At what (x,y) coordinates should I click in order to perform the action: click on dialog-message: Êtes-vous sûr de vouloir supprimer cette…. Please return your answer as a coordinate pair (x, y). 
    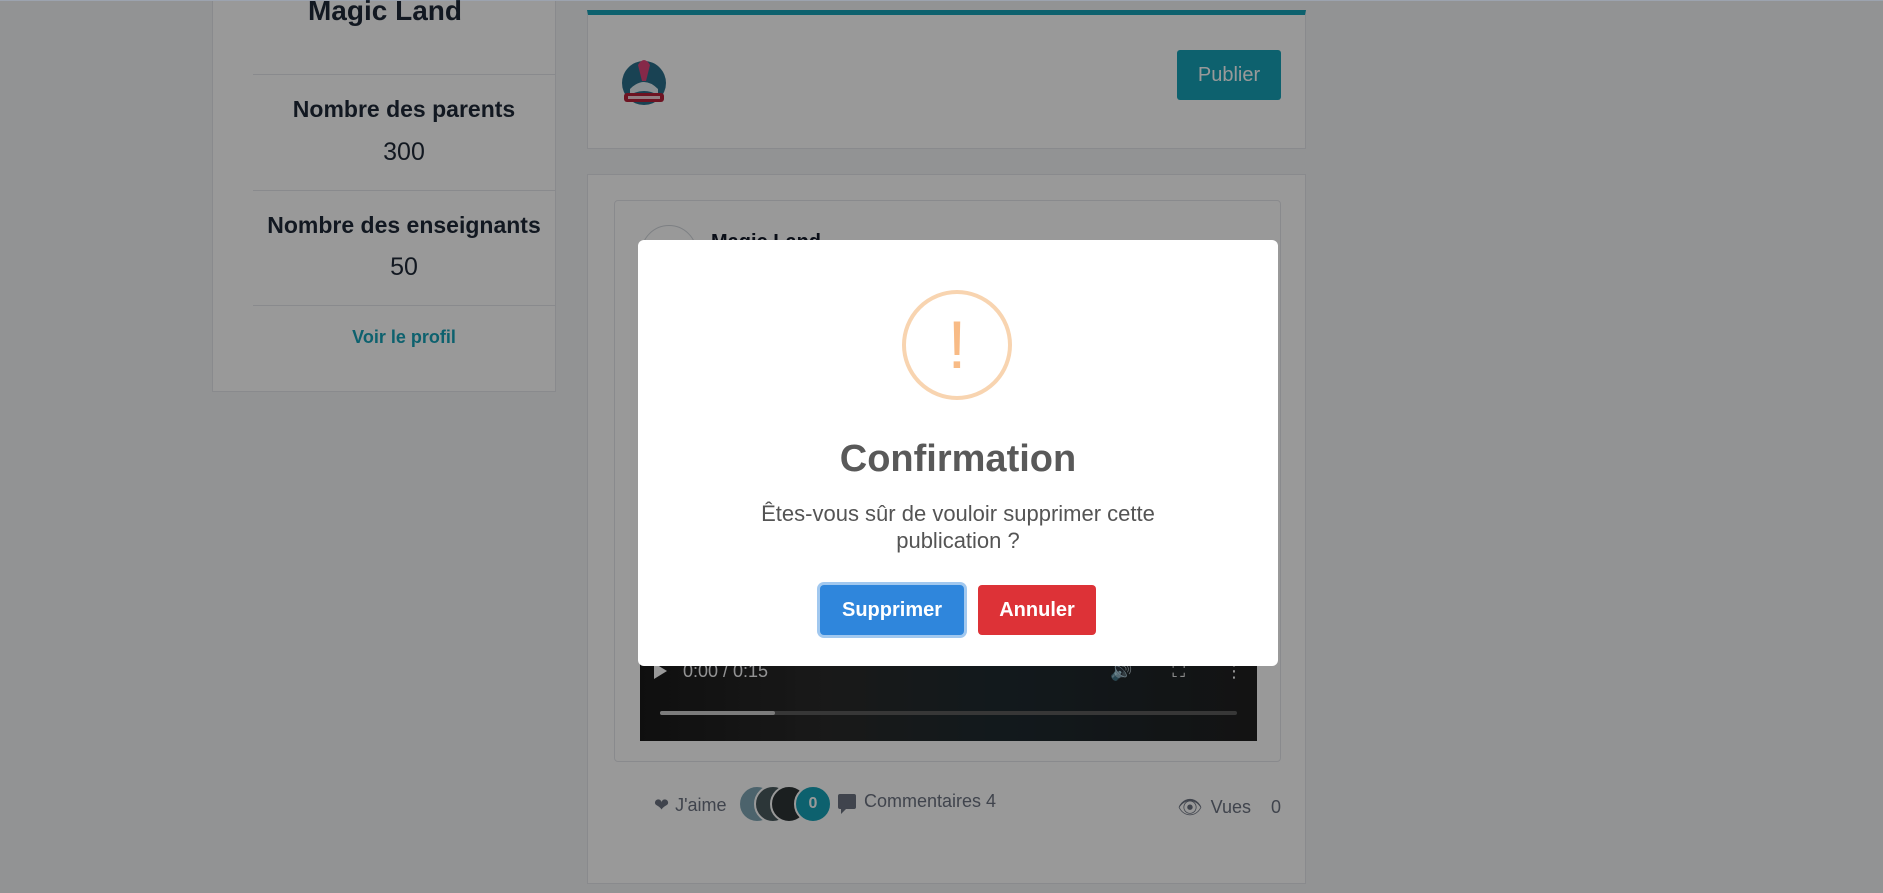
    Looking at the image, I should click on (958, 527).